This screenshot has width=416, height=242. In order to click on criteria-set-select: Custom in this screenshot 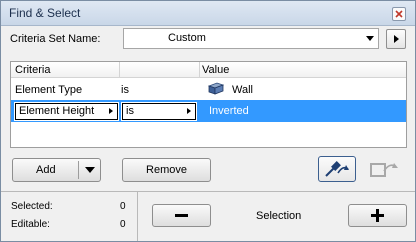, I will do `click(251, 38)`.